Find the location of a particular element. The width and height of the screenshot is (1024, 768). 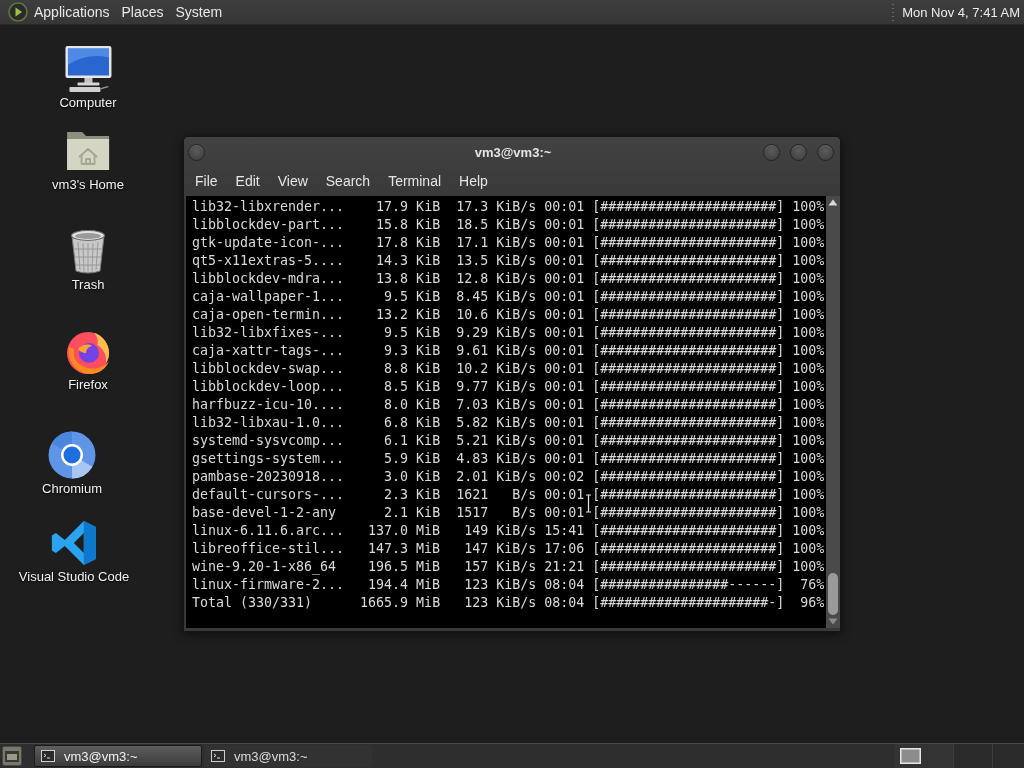

transfer-rate: 2.01 KiB/s is located at coordinates (496, 477).